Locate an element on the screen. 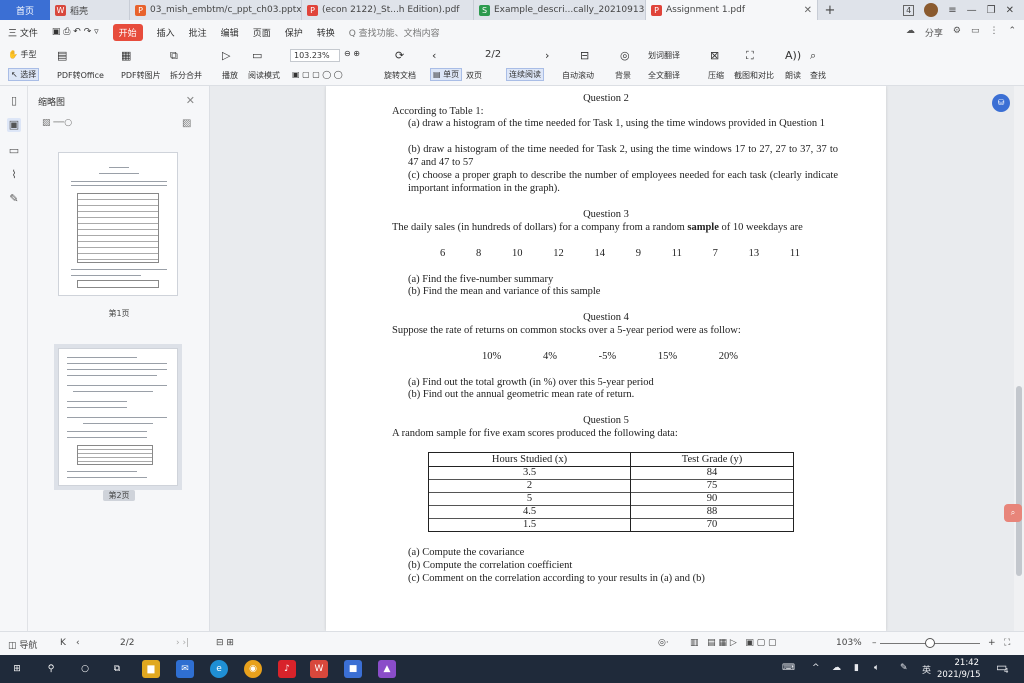 This screenshot has width=1024, height=683. view-mode-icons: ▥ ▤ ▦ ▷ ▣ ▢ ▢ is located at coordinates (733, 643).